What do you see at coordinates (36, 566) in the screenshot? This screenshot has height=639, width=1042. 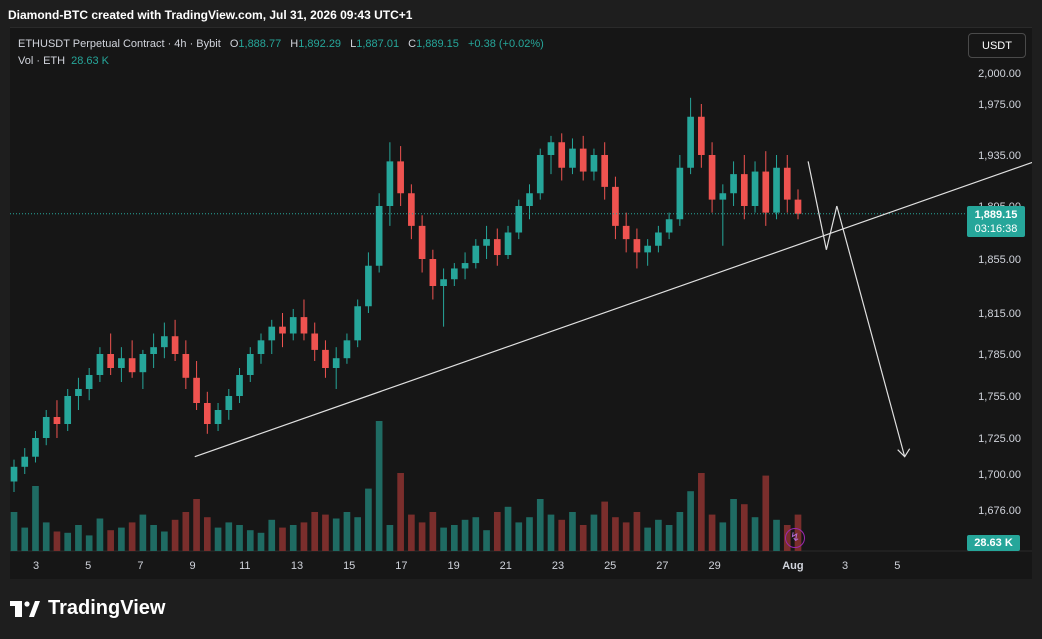 I see `time-tick-label: 3` at bounding box center [36, 566].